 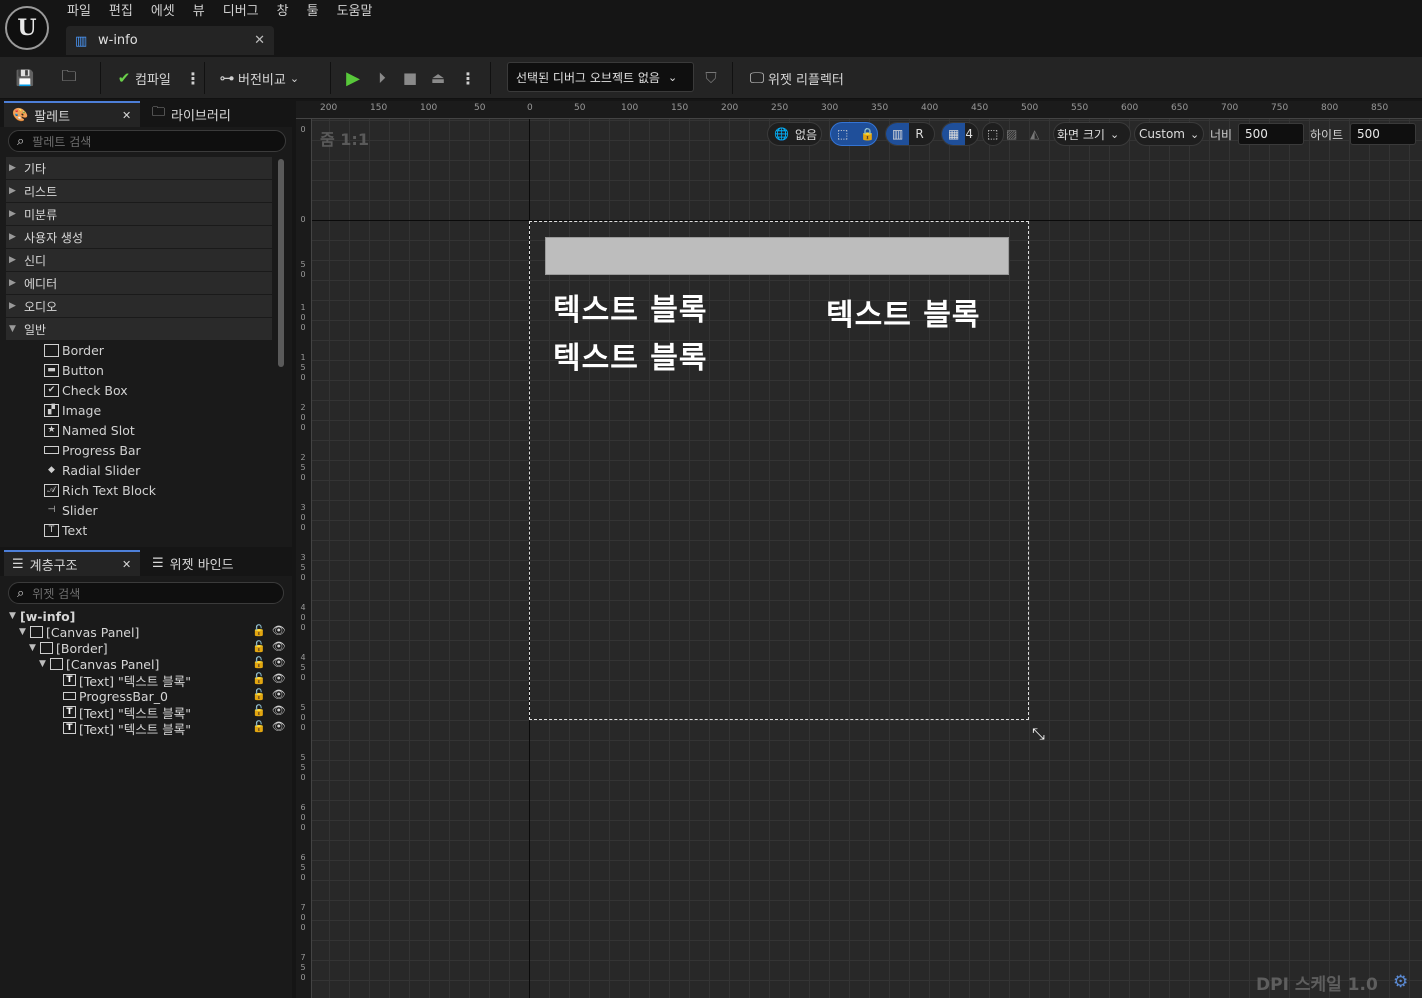 I want to click on outline-toggle: ⬚, so click(x=993, y=134).